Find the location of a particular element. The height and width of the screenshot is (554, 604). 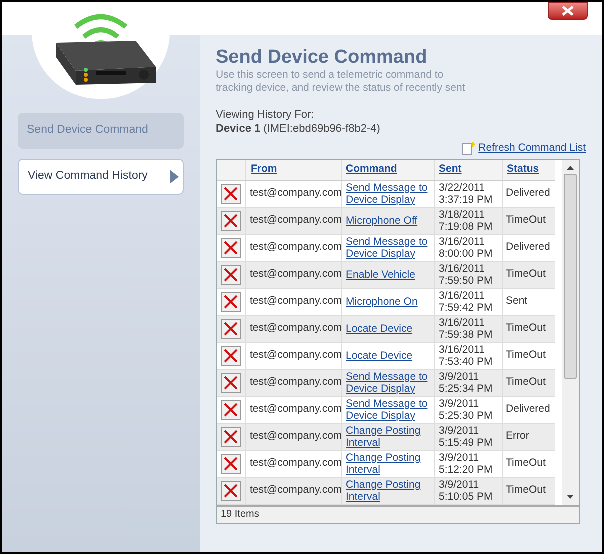

arrow-up-icon is located at coordinates (570, 168).